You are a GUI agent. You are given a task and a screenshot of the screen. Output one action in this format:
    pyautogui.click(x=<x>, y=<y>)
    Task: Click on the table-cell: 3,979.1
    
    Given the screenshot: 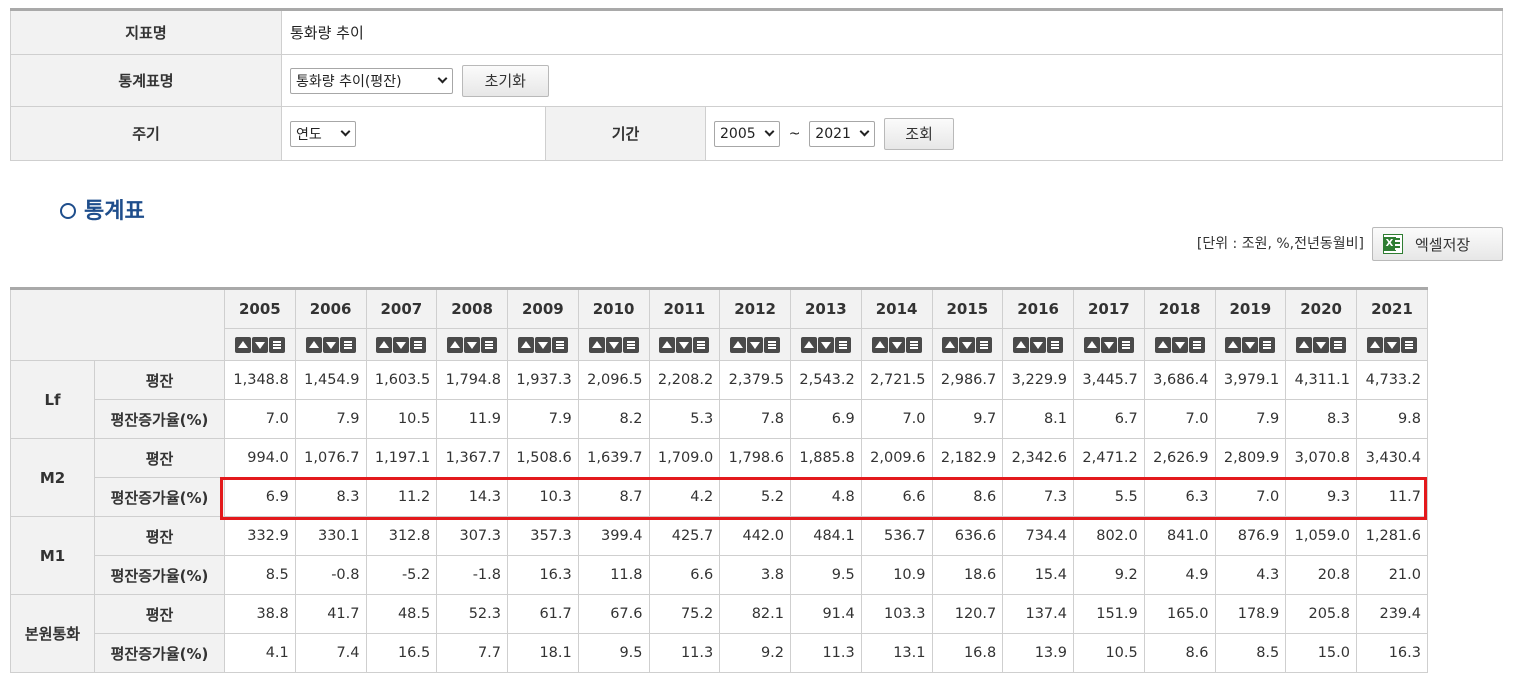 What is the action you would take?
    pyautogui.click(x=1250, y=380)
    